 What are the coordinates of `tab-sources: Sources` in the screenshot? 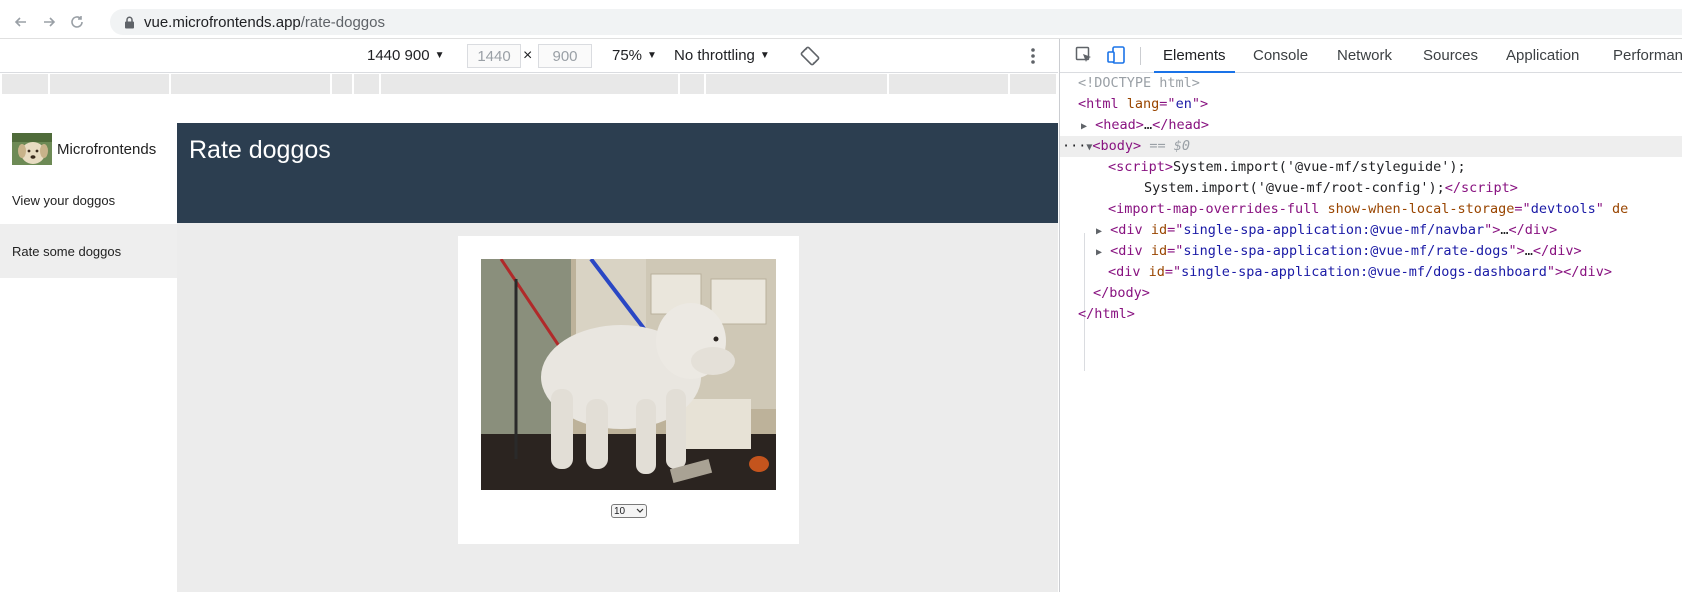 It's located at (1450, 55).